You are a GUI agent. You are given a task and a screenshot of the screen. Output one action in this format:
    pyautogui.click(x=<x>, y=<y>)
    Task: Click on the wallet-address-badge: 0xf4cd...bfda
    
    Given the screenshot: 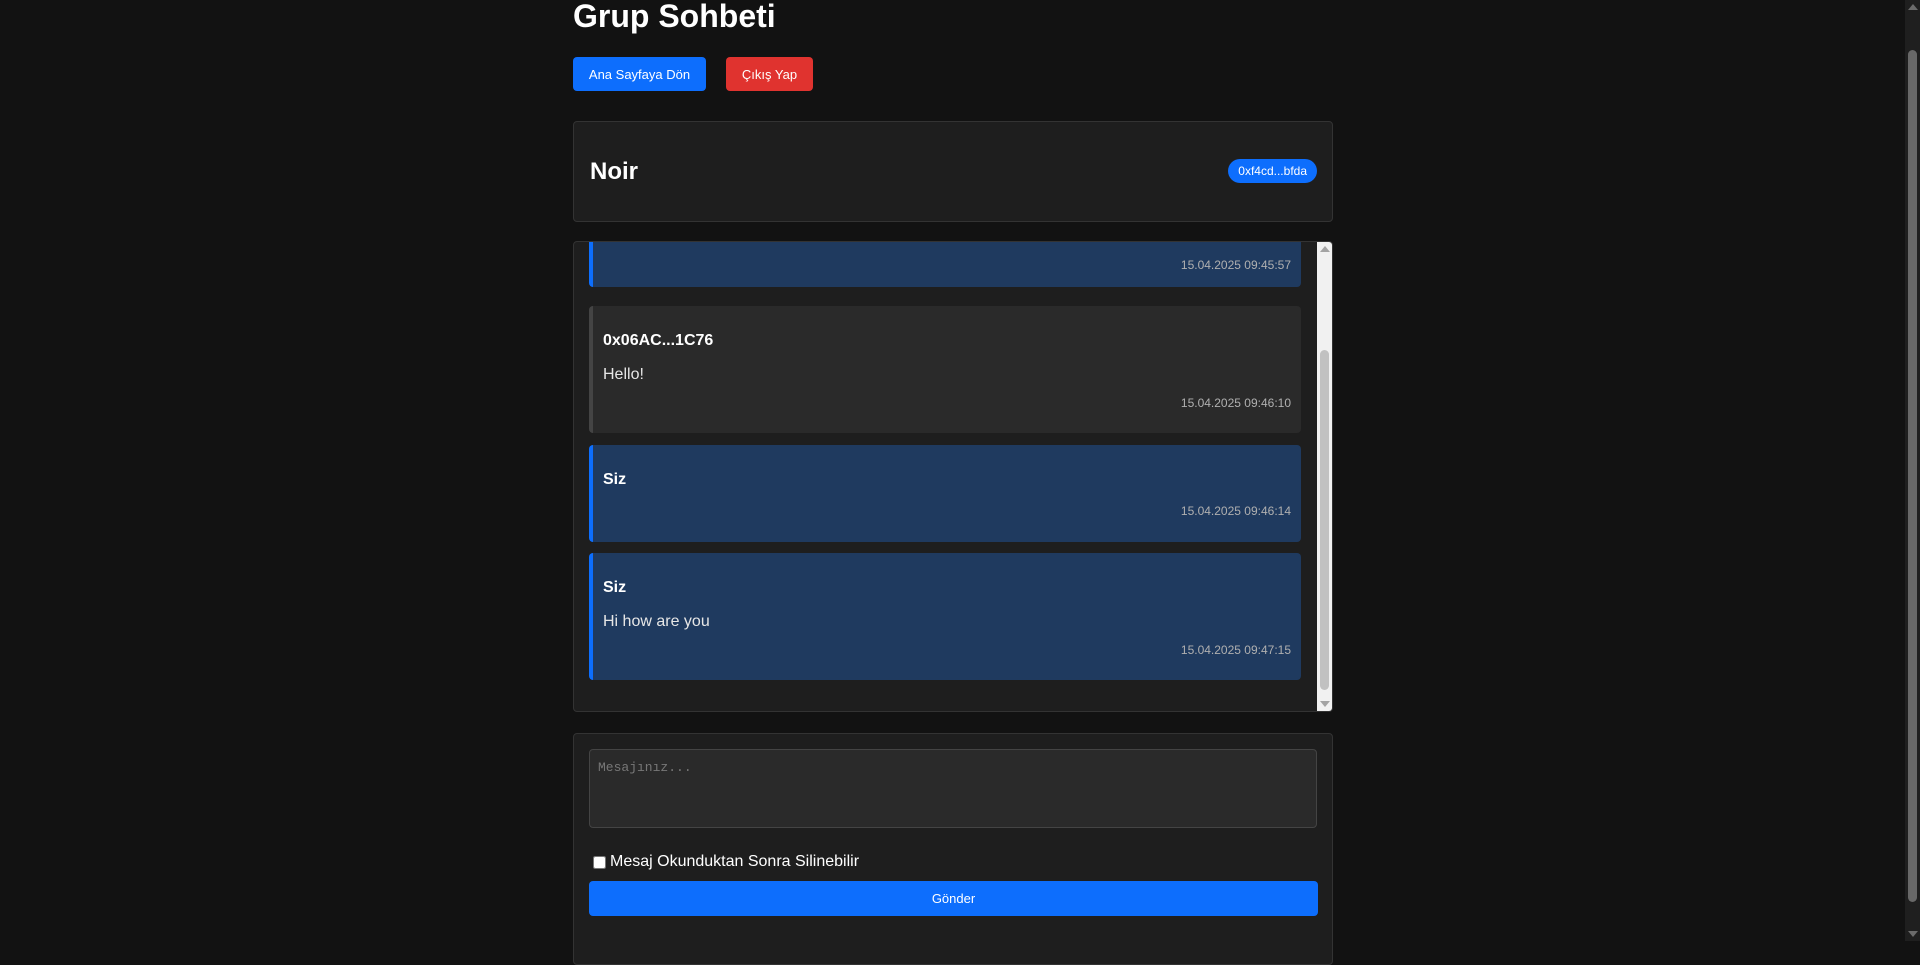 What is the action you would take?
    pyautogui.click(x=1272, y=171)
    